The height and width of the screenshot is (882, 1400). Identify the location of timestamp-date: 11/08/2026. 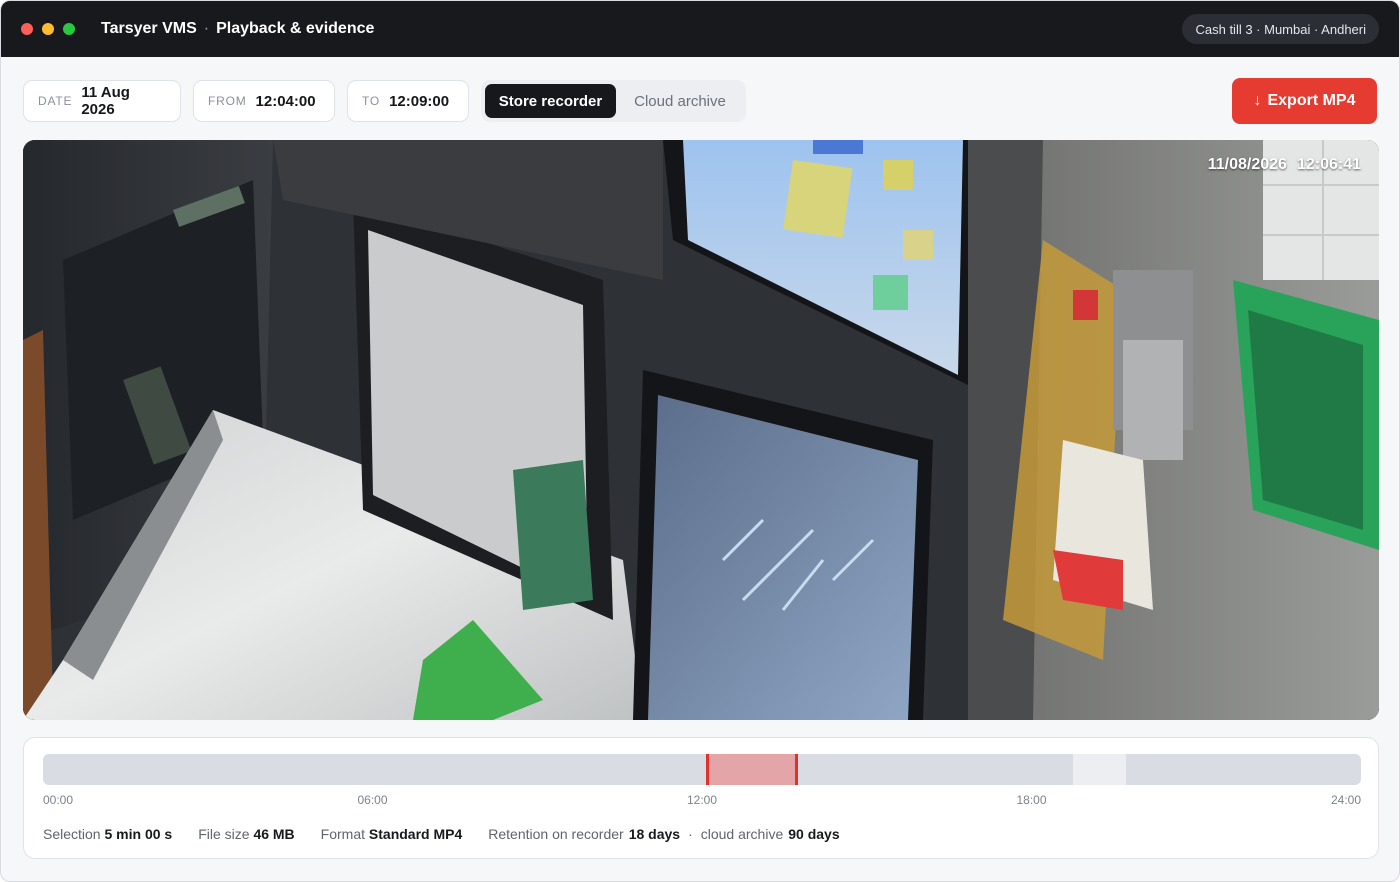
(1247, 164).